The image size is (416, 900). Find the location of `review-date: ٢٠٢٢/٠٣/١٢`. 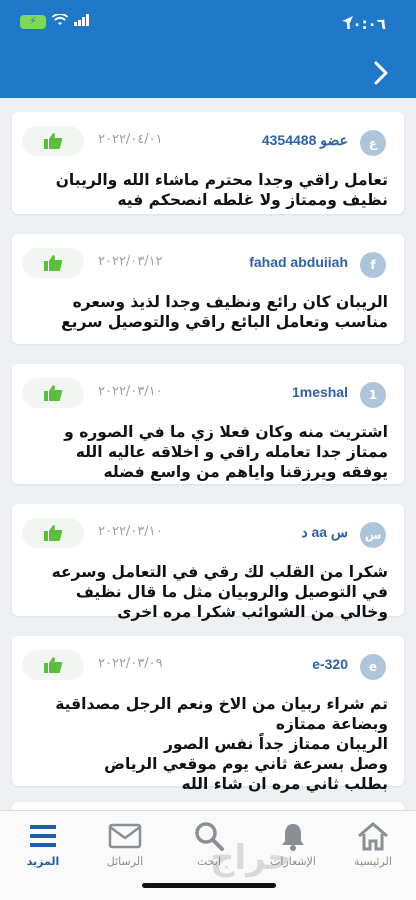

review-date: ٢٠٢٢/٠٣/١٢ is located at coordinates (130, 261).